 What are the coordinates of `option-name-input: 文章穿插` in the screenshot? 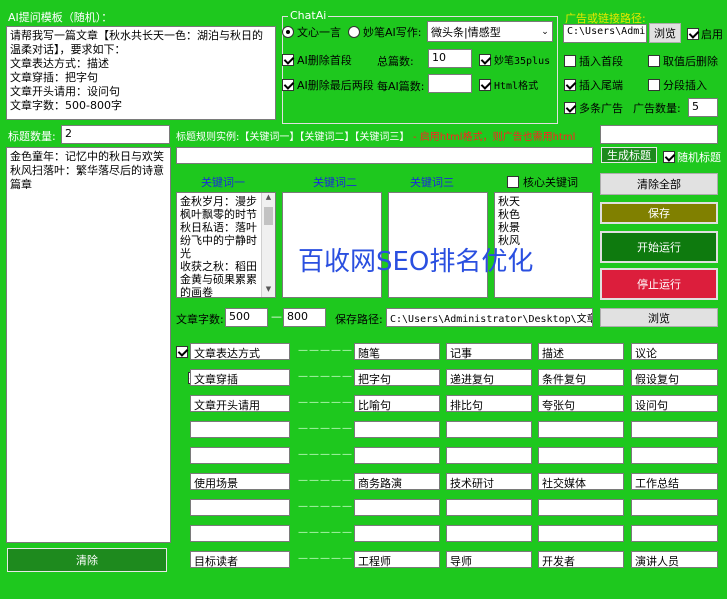 It's located at (240, 377).